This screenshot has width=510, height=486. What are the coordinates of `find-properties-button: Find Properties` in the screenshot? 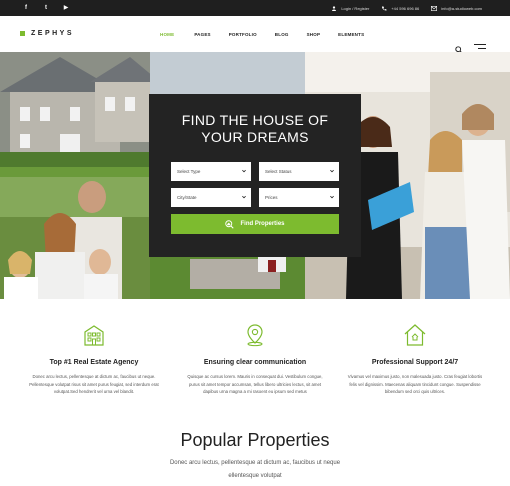 It's located at (255, 224).